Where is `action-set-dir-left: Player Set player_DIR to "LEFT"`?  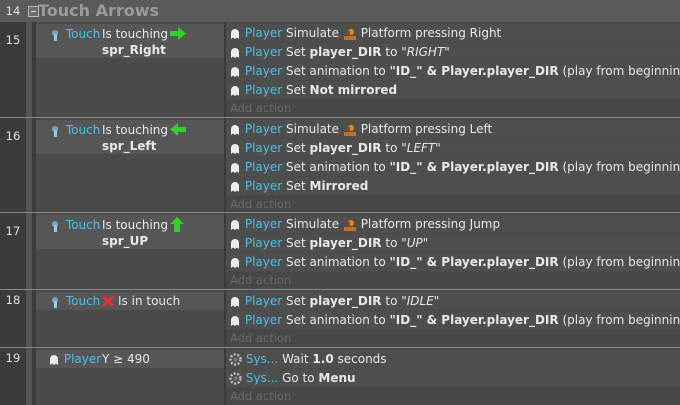 action-set-dir-left: Player Set player_DIR to "LEFT" is located at coordinates (453, 148).